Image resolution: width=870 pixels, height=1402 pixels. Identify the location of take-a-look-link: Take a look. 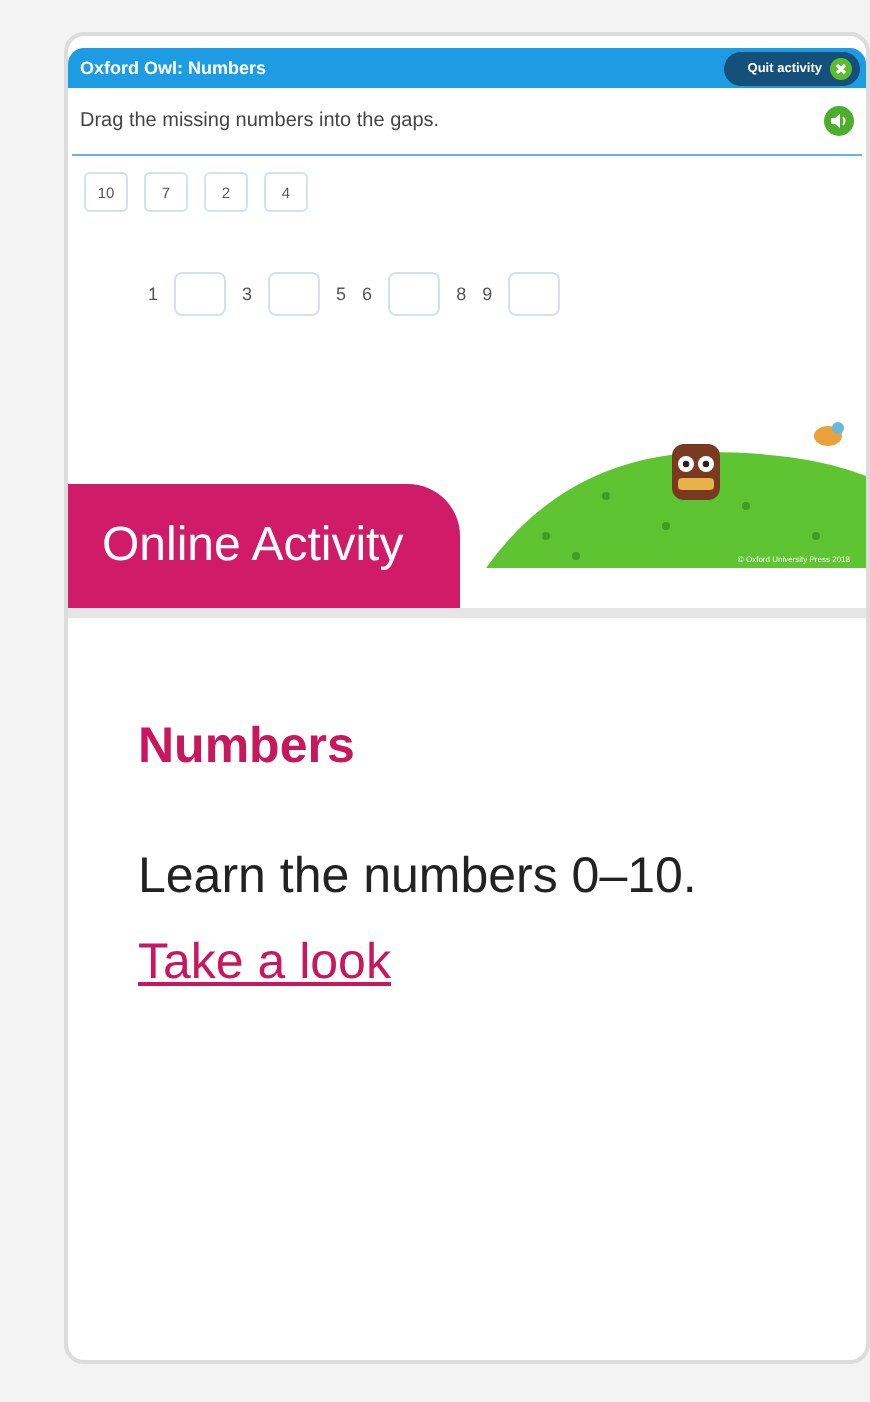
(264, 963).